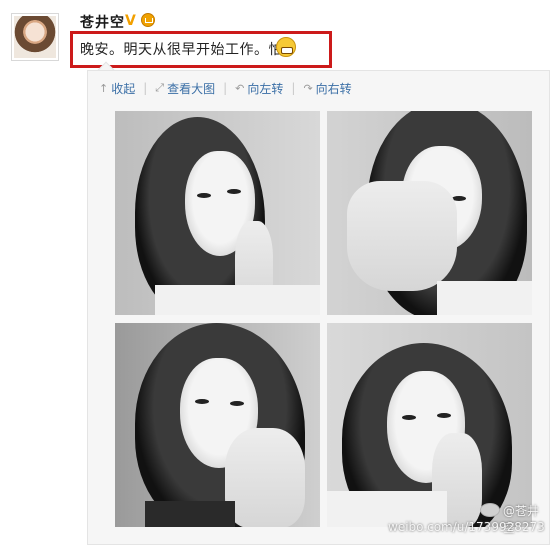 Image resolution: width=550 pixels, height=545 pixels. I want to click on view-large-button: ⤢ 查看大图, so click(185, 88).